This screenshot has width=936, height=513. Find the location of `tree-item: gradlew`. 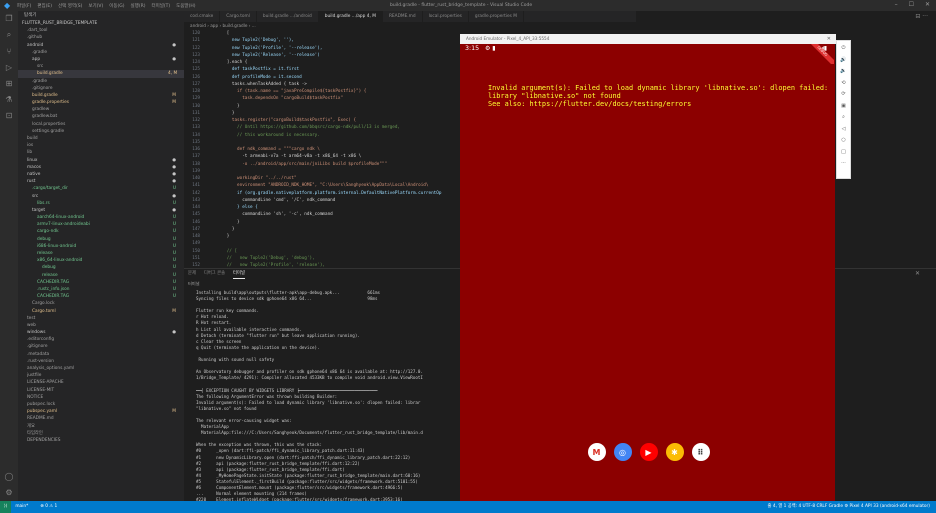

tree-item: gradlew is located at coordinates (101, 109).